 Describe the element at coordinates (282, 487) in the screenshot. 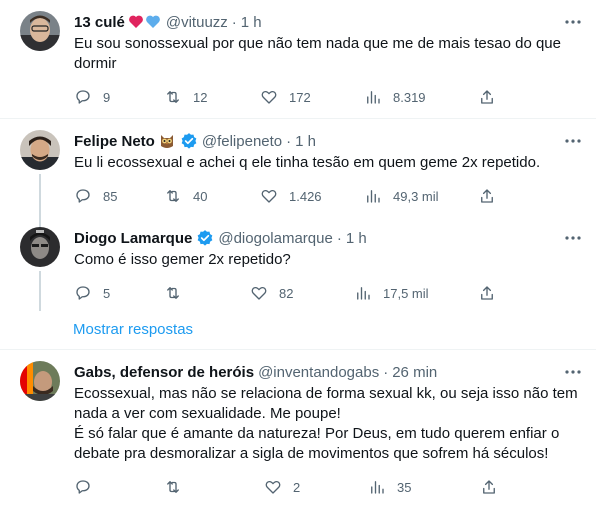

I see `like-button: 2` at that location.